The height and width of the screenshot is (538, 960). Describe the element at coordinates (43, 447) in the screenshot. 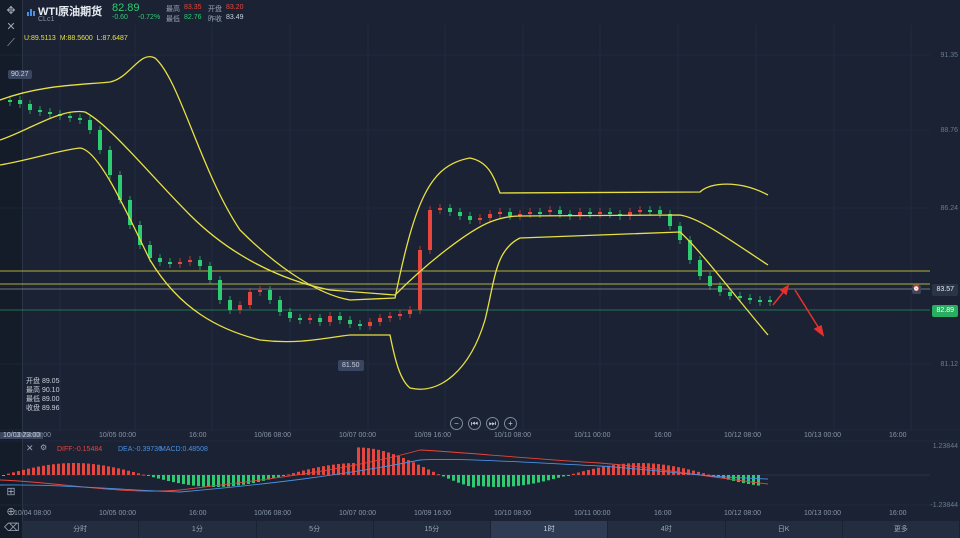

I see `macd-settings-icon: ⚙` at that location.